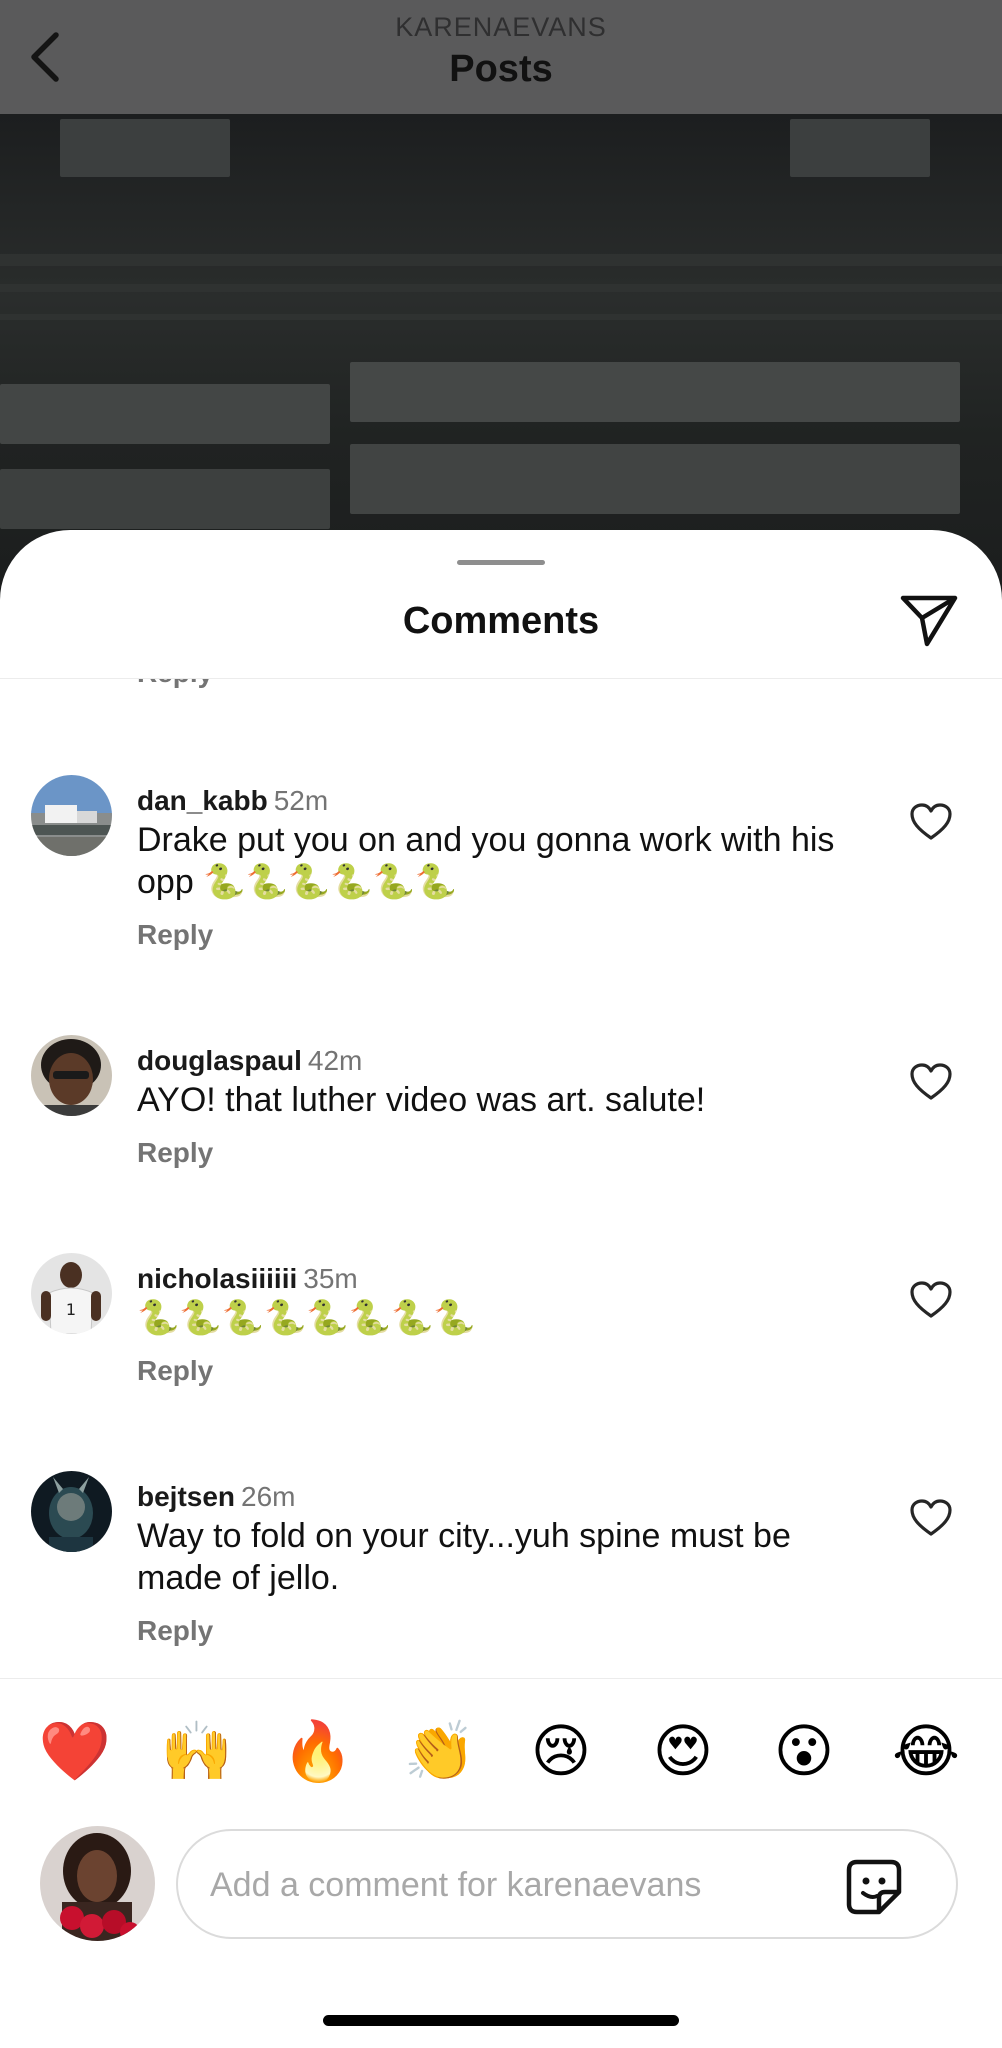 This screenshot has width=1002, height=2048. I want to click on comments-title: Comments, so click(501, 621).